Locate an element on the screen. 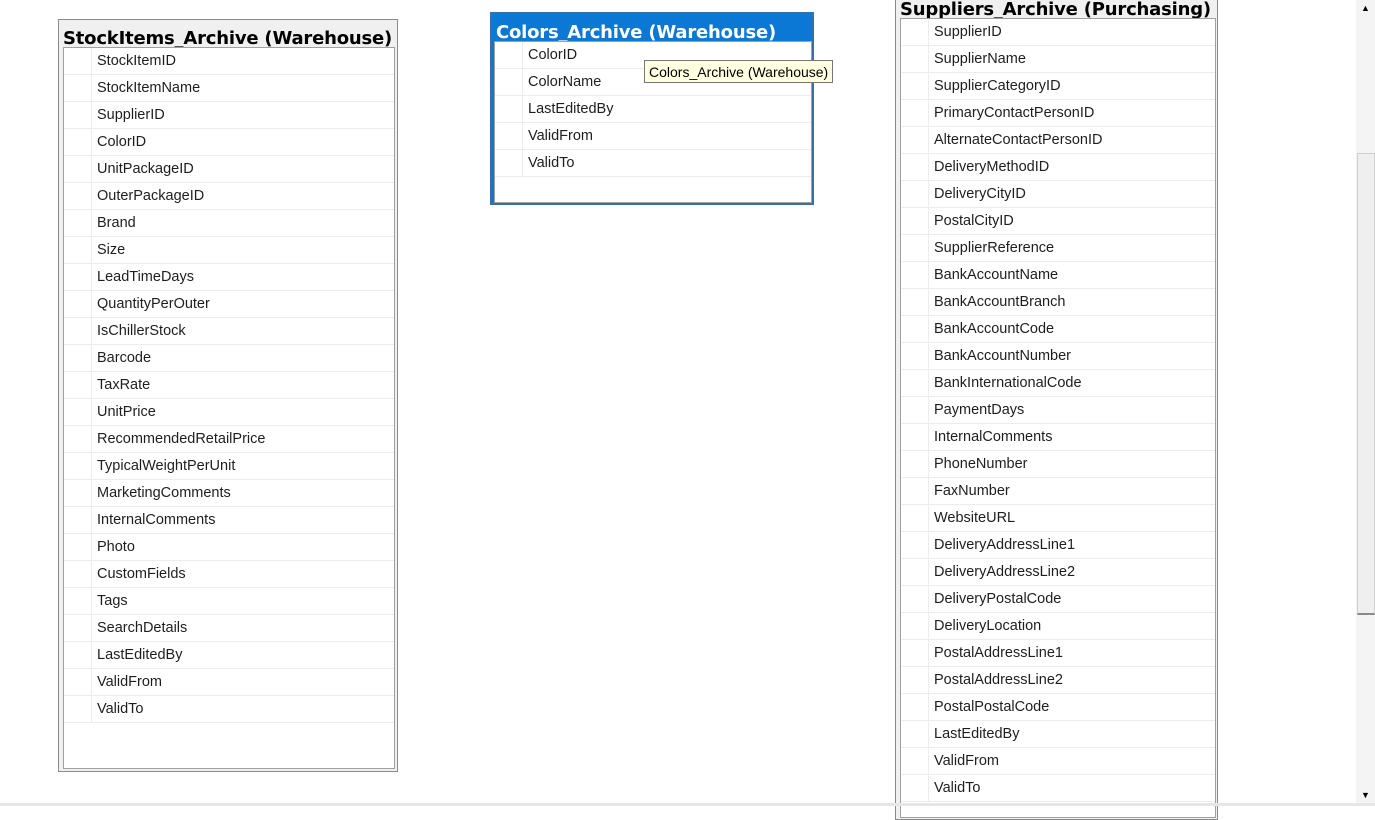 The image size is (1375, 820). column-row: SupplierReference is located at coordinates (1058, 248).